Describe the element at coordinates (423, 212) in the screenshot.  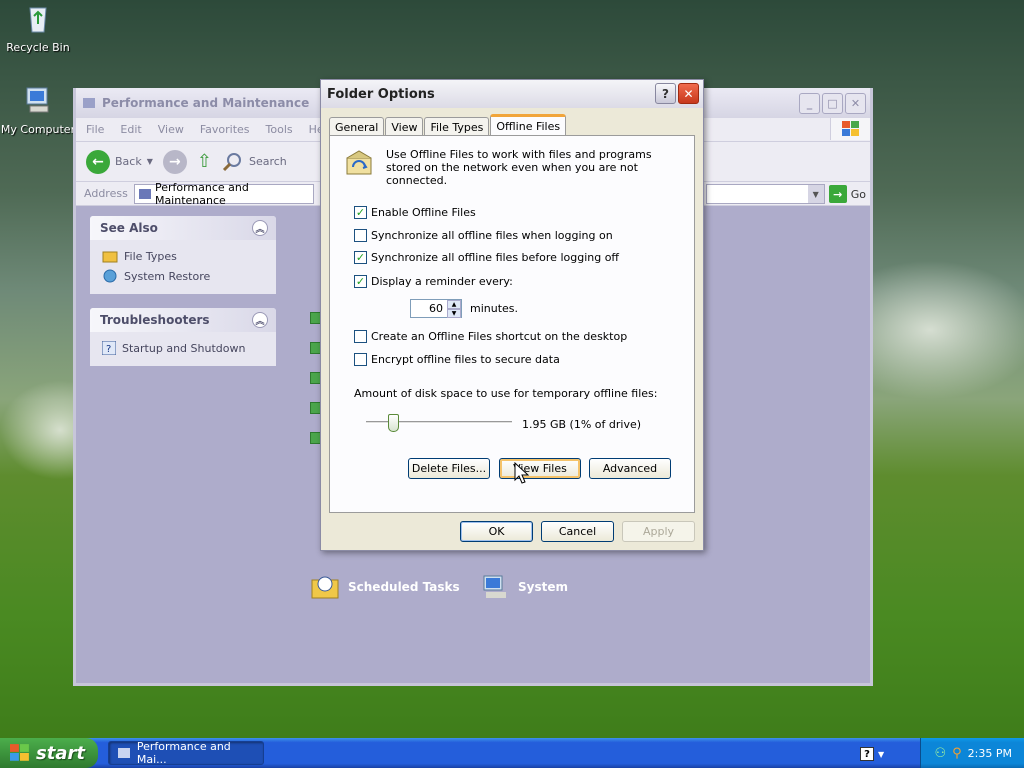
I see `checkbox-label: Enable Offline Files` at that location.